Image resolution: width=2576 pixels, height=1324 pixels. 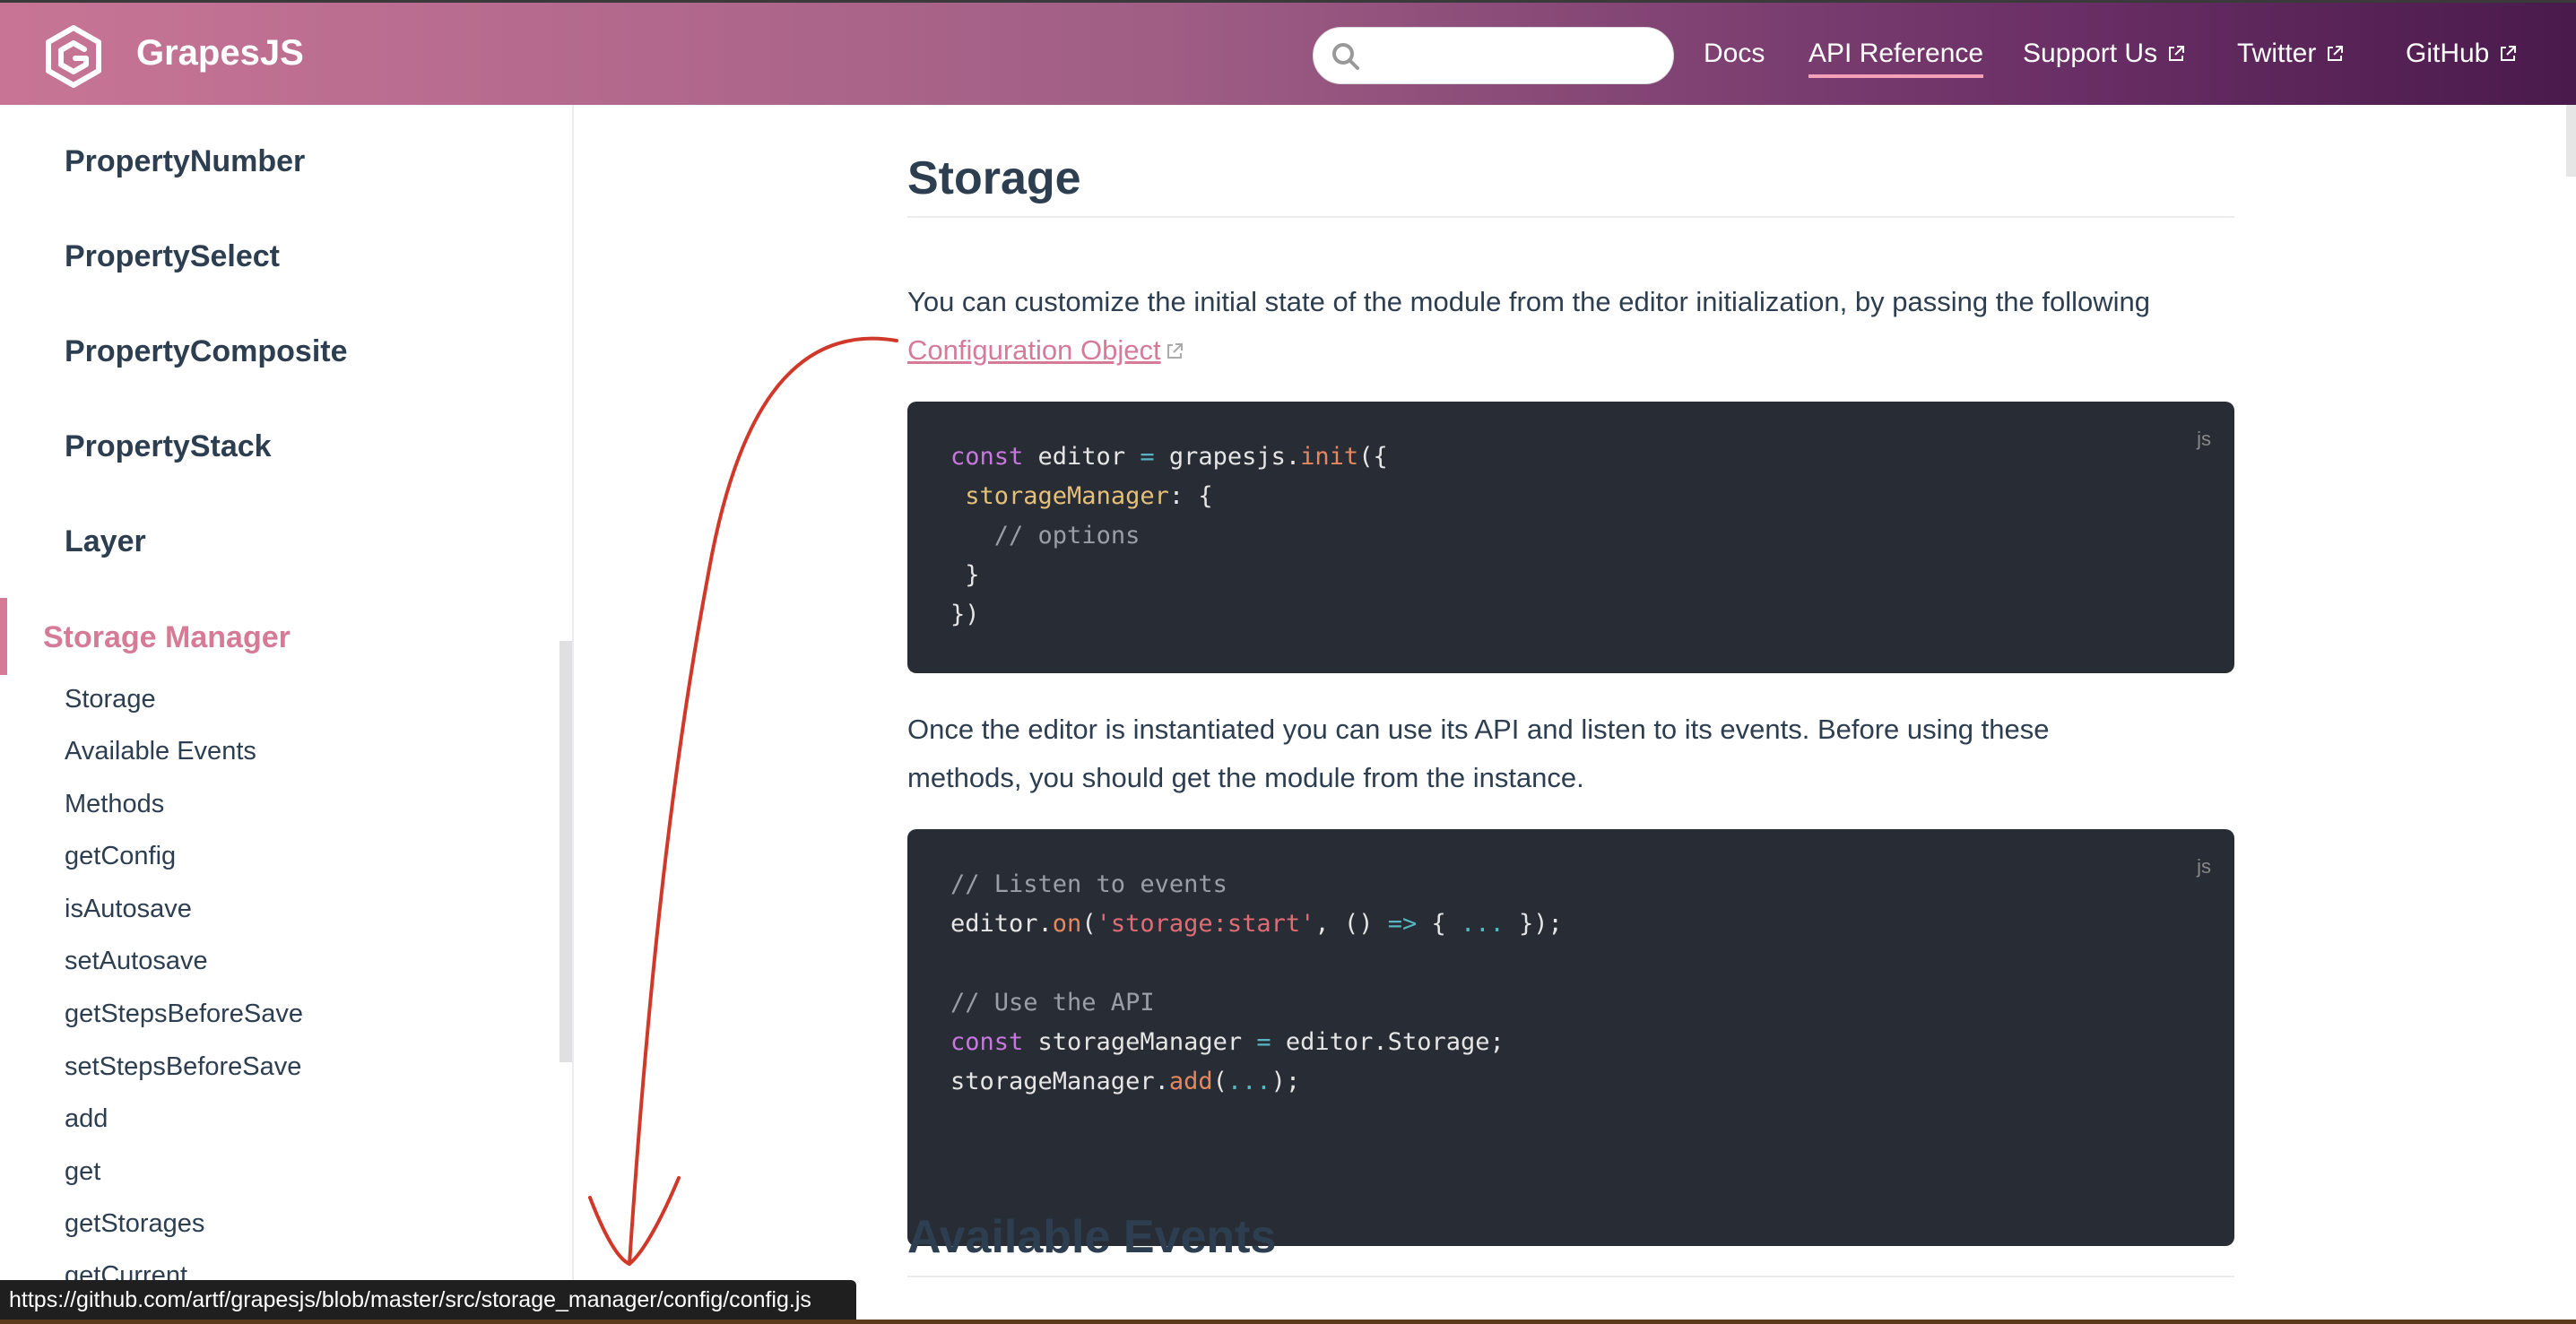 I want to click on sidebar-heading-layer: Layer, so click(x=105, y=541).